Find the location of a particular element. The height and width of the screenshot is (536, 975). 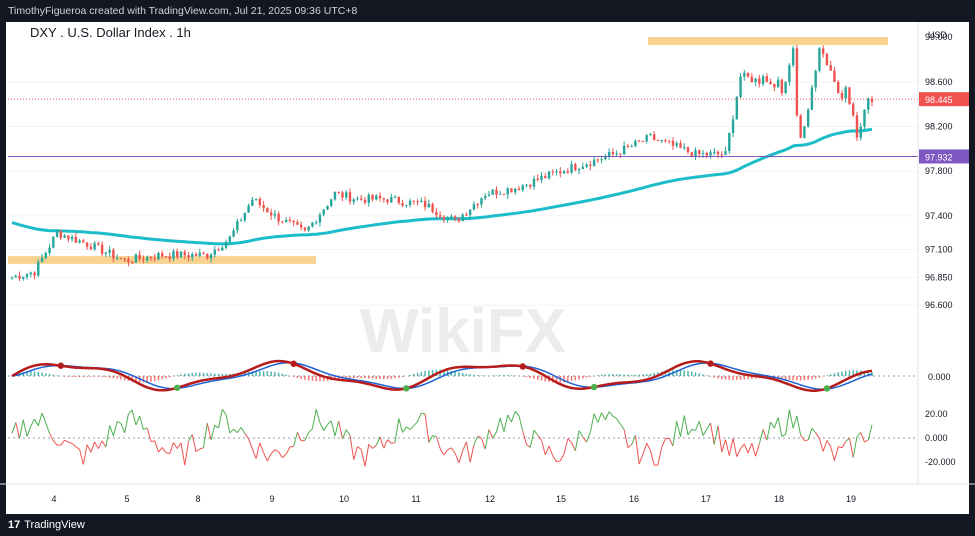

price-tick-label: 99.000 is located at coordinates (939, 37).